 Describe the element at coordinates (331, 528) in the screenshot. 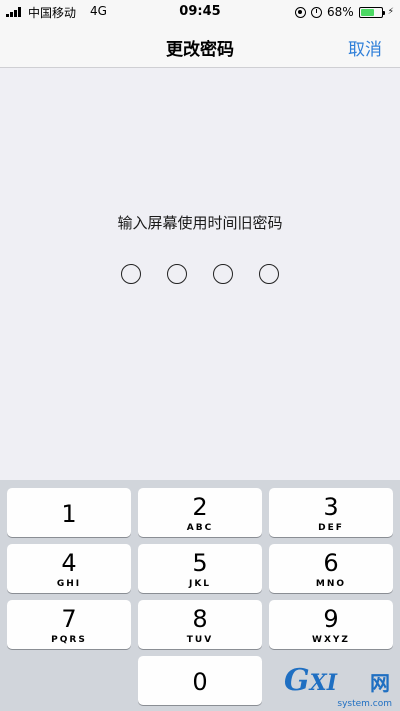

I see `key-letters: DEF` at that location.